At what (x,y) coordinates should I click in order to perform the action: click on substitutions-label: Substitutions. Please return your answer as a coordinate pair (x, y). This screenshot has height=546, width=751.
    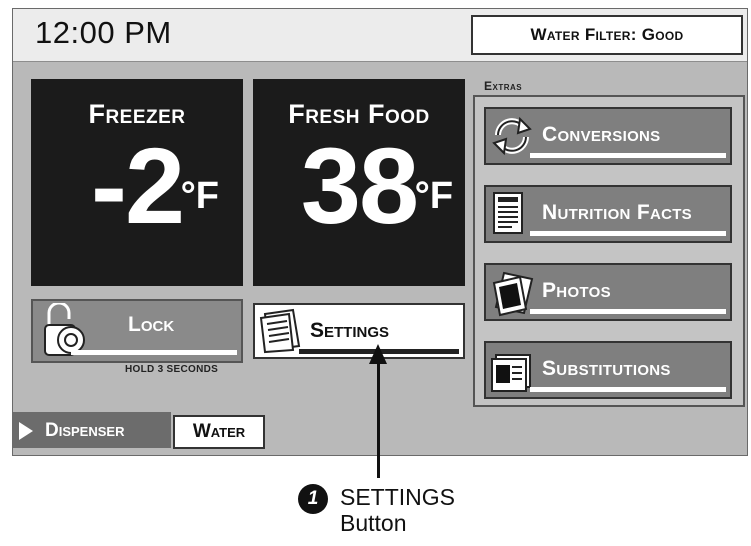
    Looking at the image, I should click on (606, 368).